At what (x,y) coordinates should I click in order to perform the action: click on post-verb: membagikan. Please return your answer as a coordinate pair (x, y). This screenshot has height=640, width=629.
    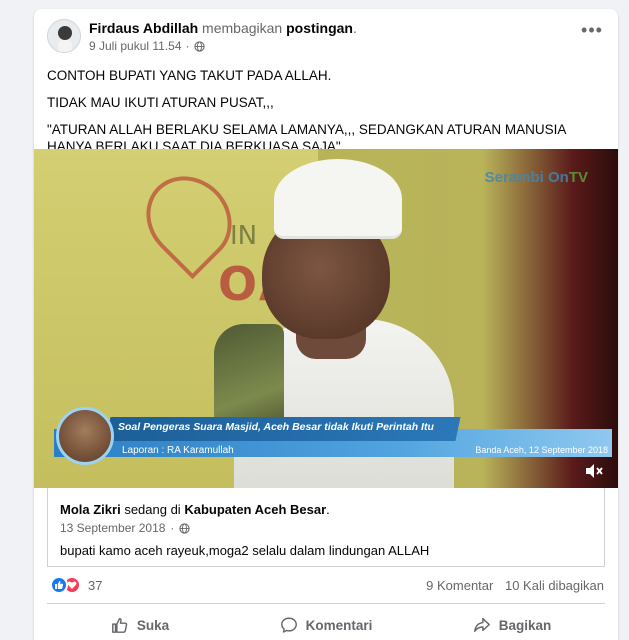
    Looking at the image, I should click on (242, 28).